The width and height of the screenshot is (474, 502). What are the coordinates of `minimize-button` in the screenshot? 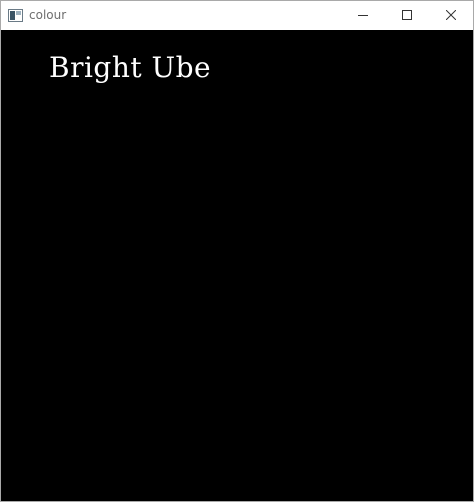 It's located at (363, 15).